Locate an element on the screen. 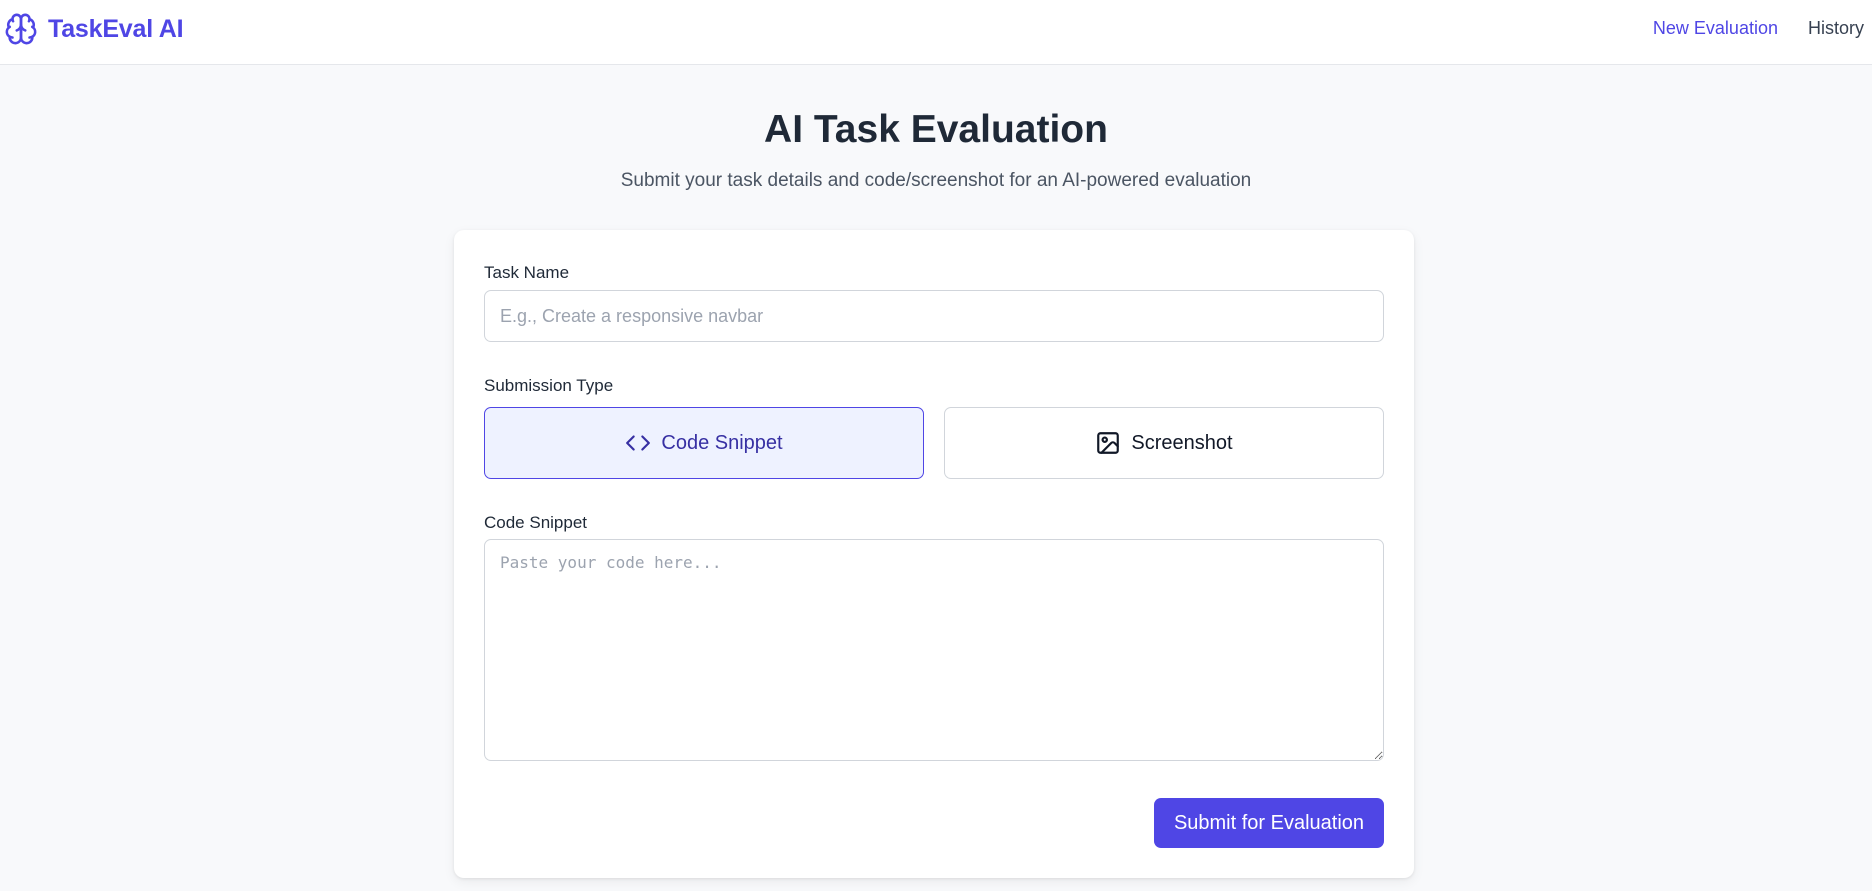 Image resolution: width=1872 pixels, height=891 pixels. task-name-label: Task Name is located at coordinates (527, 272).